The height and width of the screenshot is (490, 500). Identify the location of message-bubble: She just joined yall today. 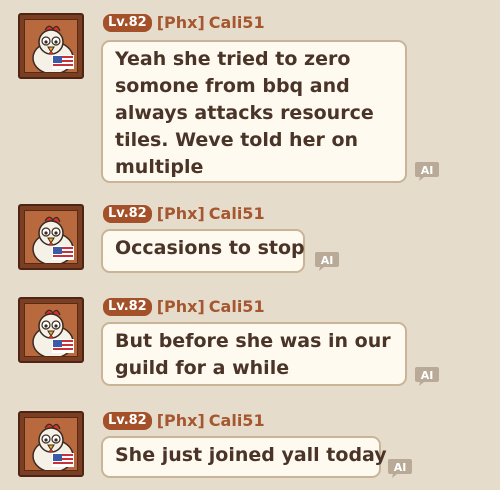
(244, 457).